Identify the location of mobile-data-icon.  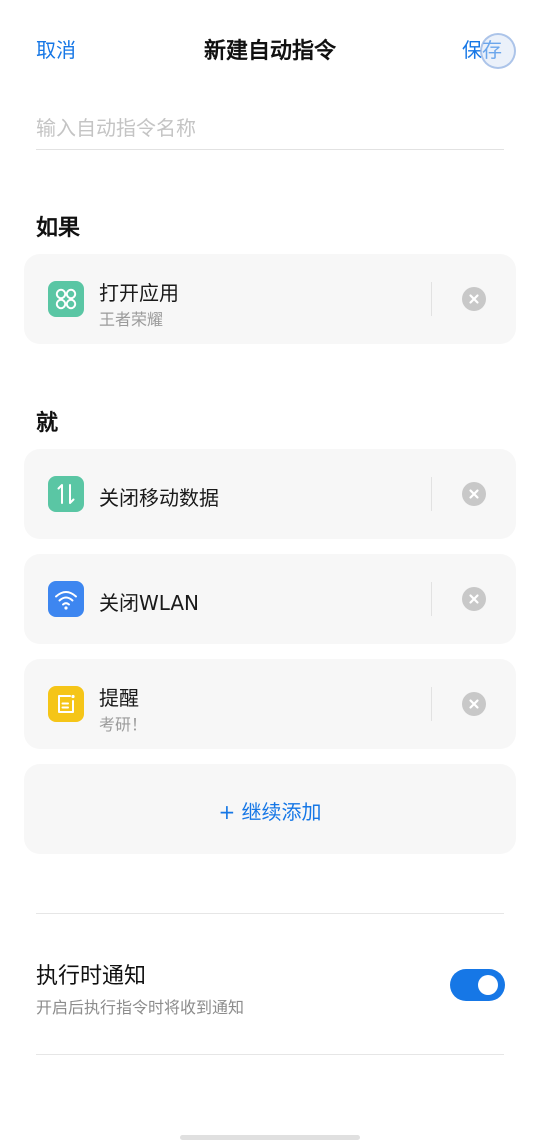
(66, 494).